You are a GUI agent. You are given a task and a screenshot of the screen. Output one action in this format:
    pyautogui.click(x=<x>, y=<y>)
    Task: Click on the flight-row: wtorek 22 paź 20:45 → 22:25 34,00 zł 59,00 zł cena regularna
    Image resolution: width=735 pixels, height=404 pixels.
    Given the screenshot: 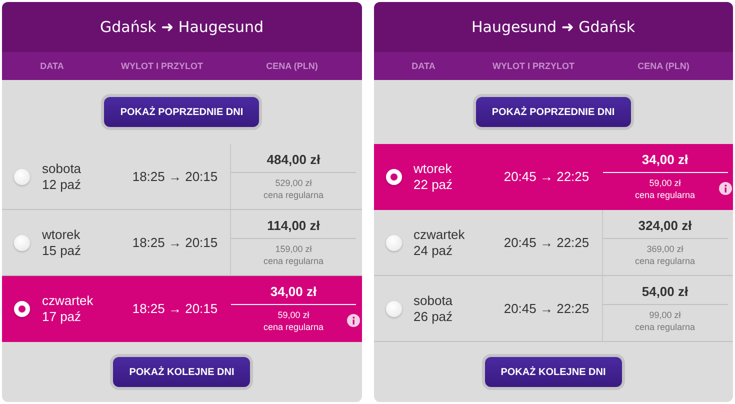 What is the action you would take?
    pyautogui.click(x=553, y=177)
    